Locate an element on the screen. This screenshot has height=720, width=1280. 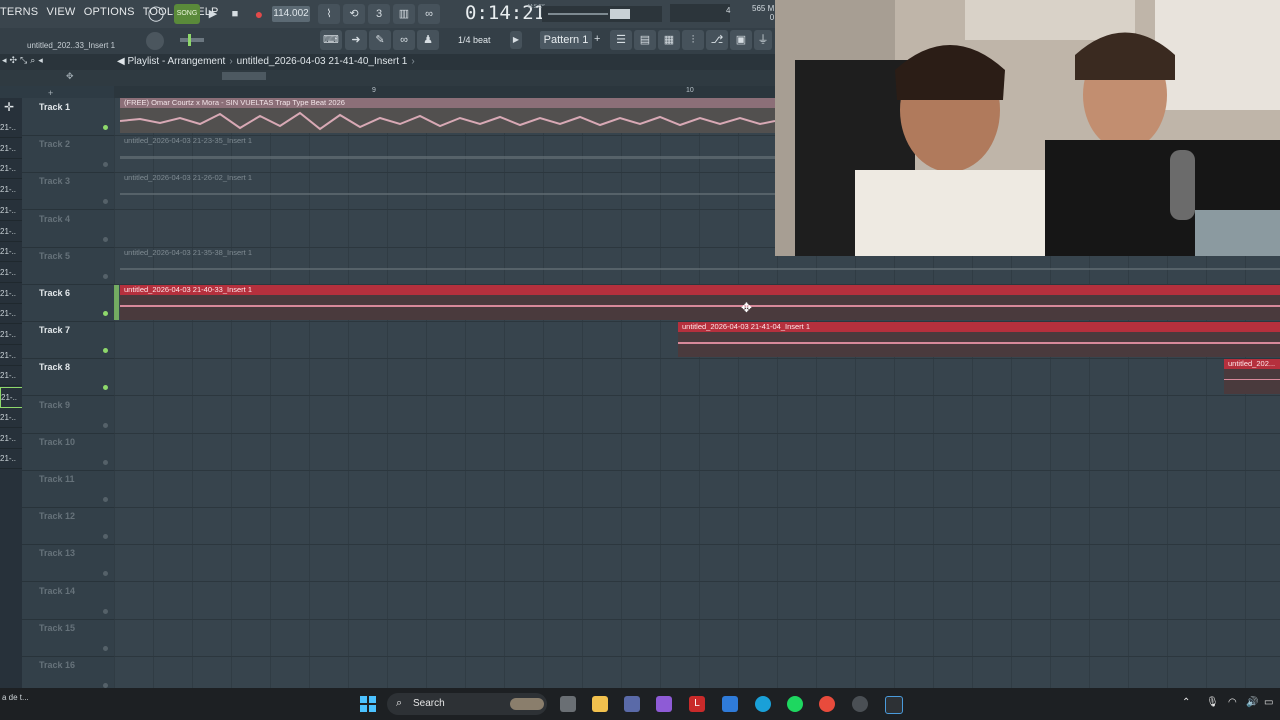
track-header: Track 14 is located at coordinates (68, 601).